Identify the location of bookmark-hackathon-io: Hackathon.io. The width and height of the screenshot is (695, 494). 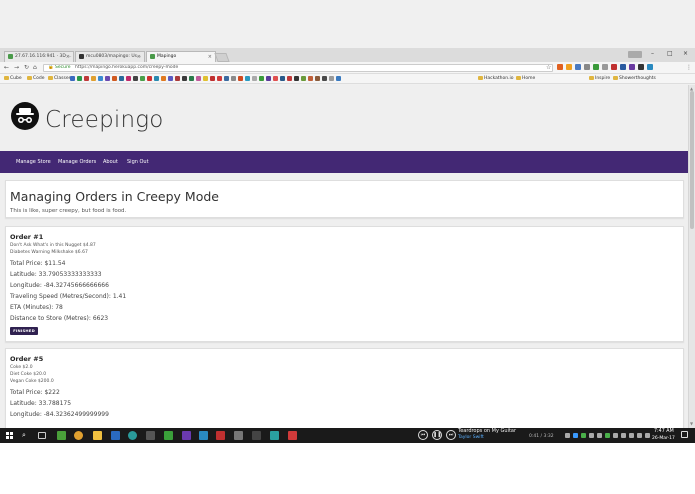
(496, 78).